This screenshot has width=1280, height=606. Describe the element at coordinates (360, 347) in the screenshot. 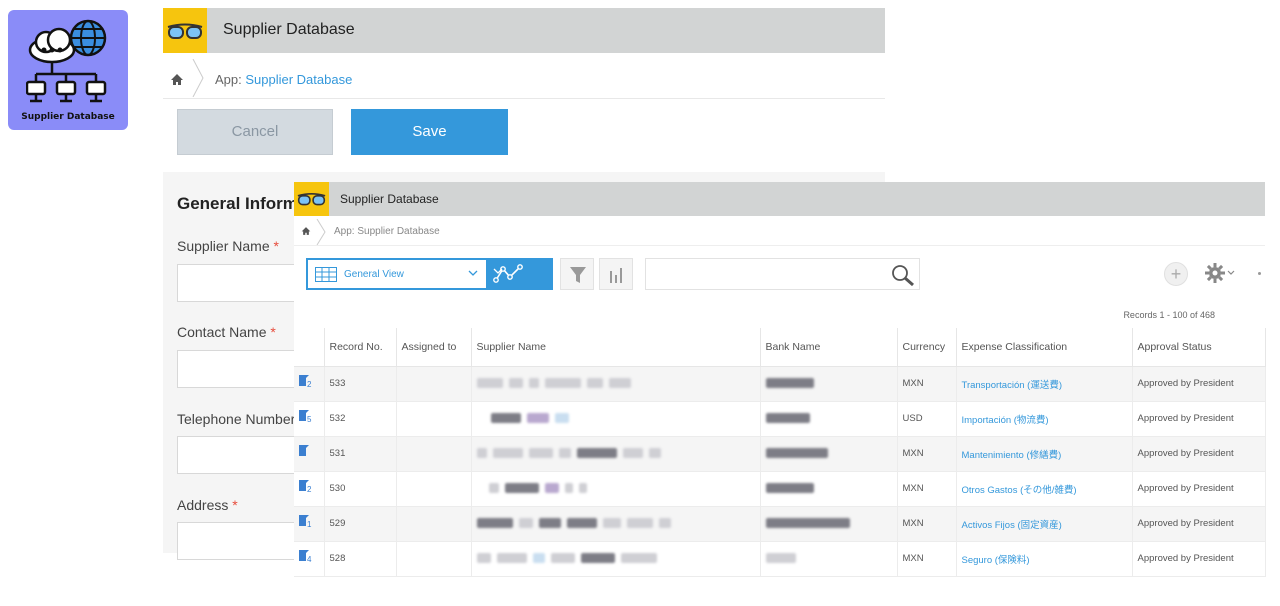

I see `column-header-record-no: Record No.` at that location.